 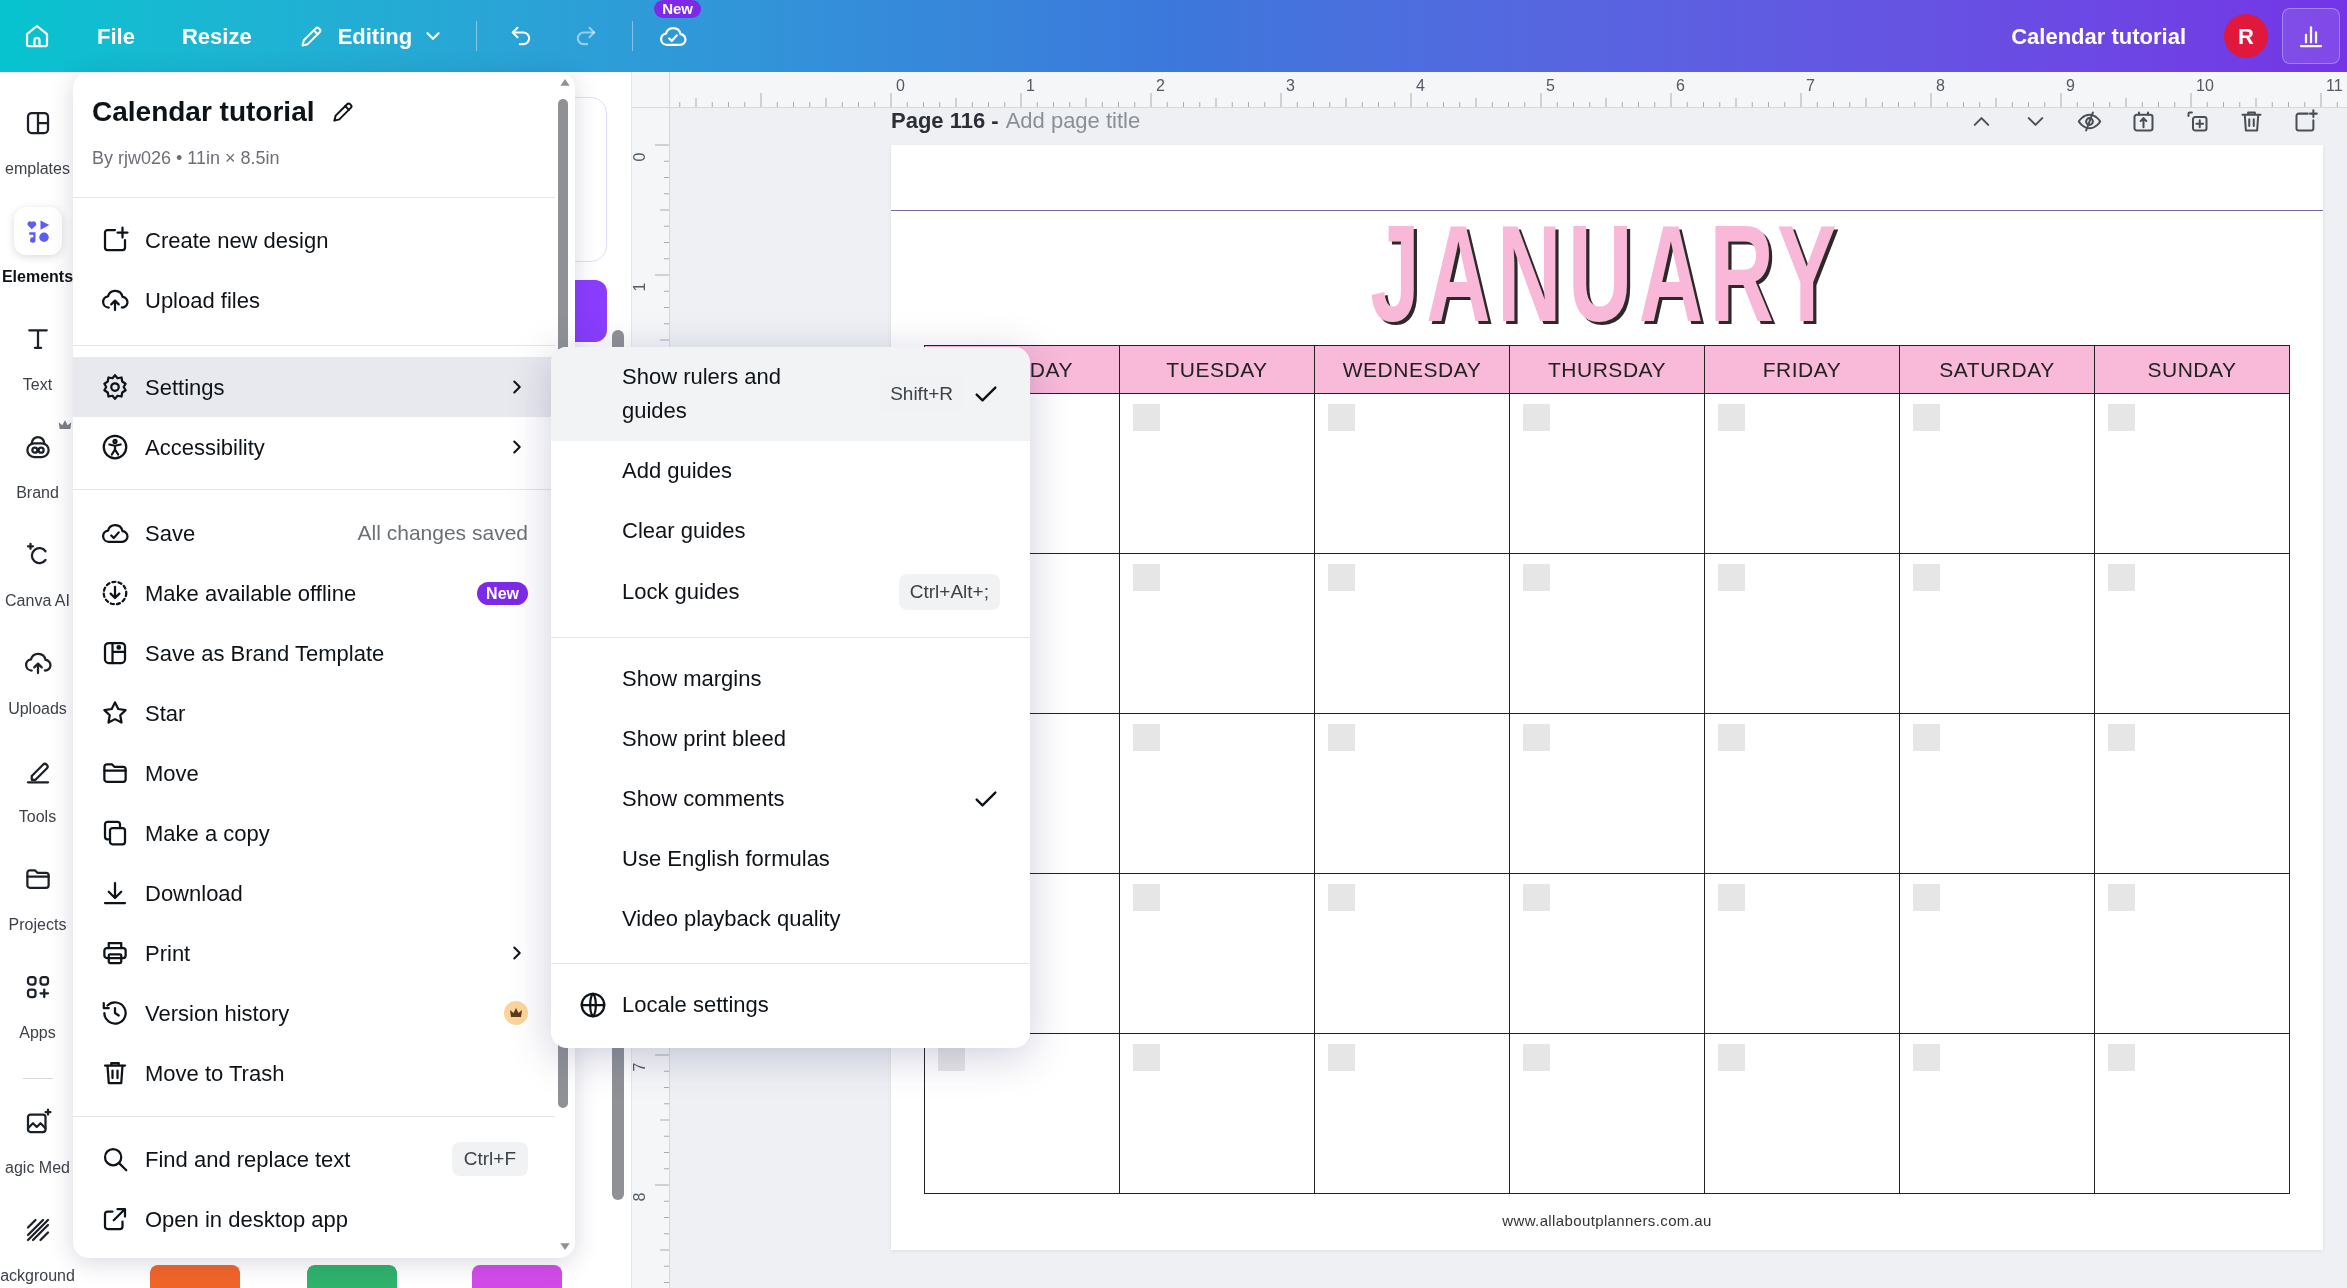 What do you see at coordinates (1420, 86) in the screenshot?
I see `ruler-number: 4` at bounding box center [1420, 86].